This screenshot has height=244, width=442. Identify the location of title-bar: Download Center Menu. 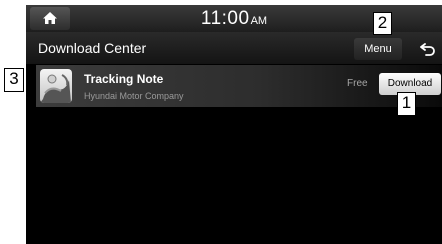
(234, 48).